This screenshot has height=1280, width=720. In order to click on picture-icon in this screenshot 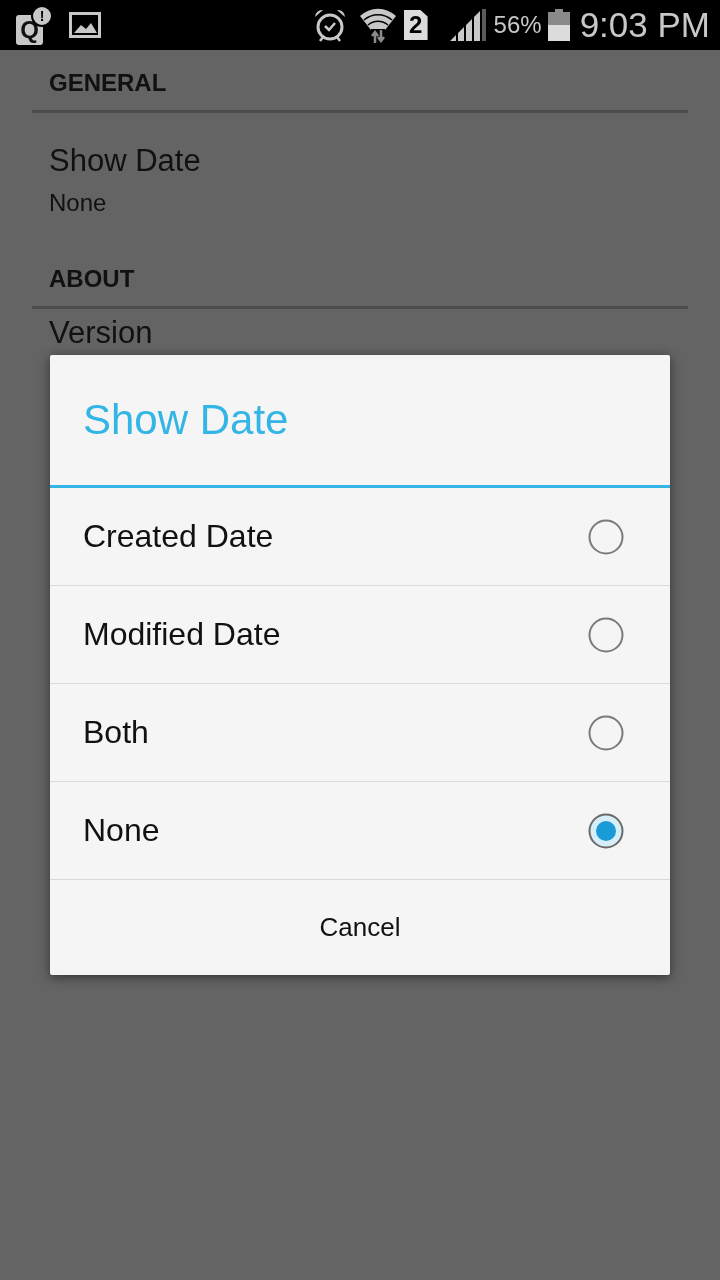, I will do `click(85, 25)`.